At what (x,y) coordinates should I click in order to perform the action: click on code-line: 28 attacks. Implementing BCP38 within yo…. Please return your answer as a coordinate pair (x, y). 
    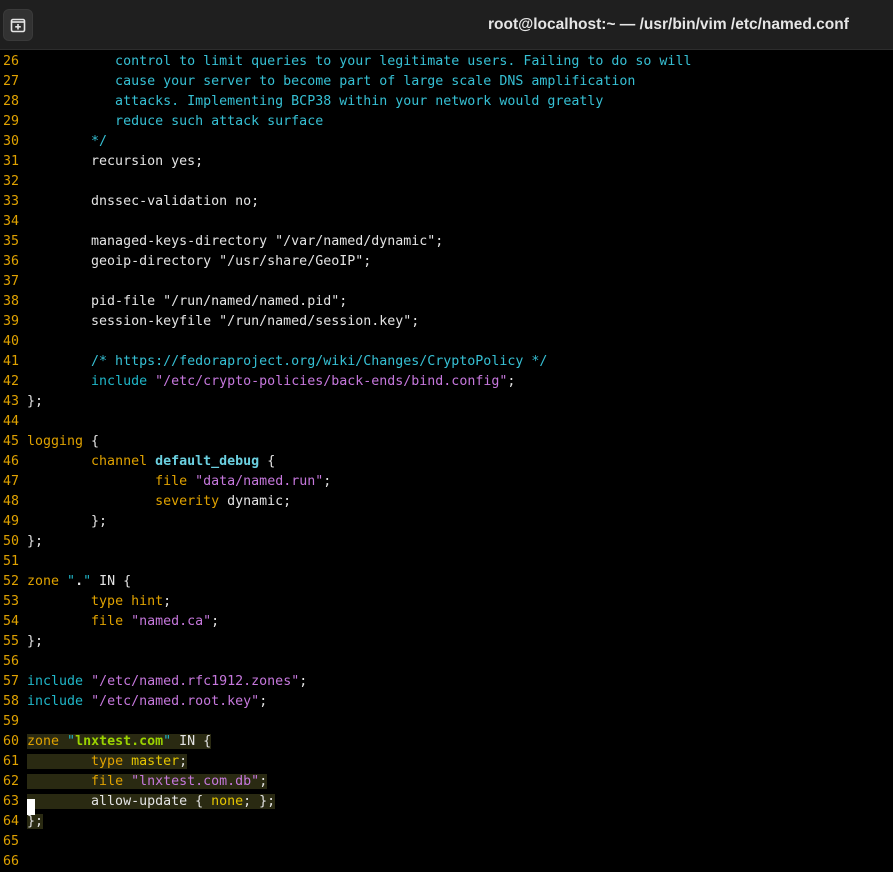
    Looking at the image, I should click on (446, 102).